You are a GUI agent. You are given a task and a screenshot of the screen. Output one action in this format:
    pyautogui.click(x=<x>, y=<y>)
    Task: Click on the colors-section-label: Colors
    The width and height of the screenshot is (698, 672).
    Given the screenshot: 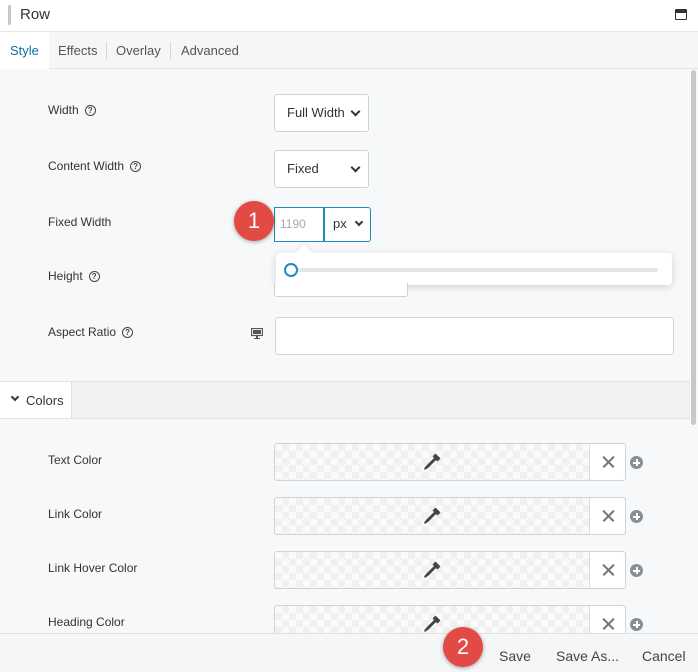 What is the action you would take?
    pyautogui.click(x=45, y=400)
    